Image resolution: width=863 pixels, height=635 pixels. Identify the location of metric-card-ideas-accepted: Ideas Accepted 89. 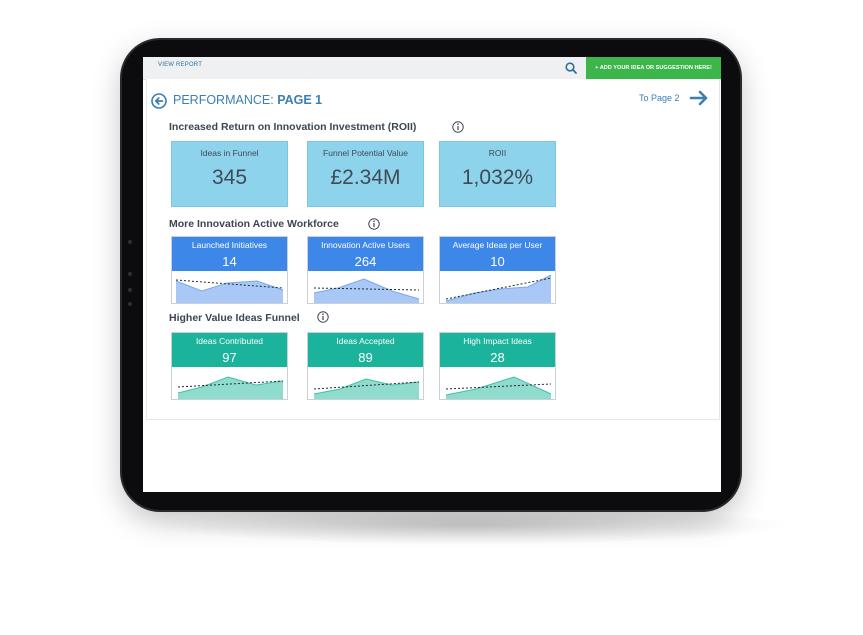
(365, 366).